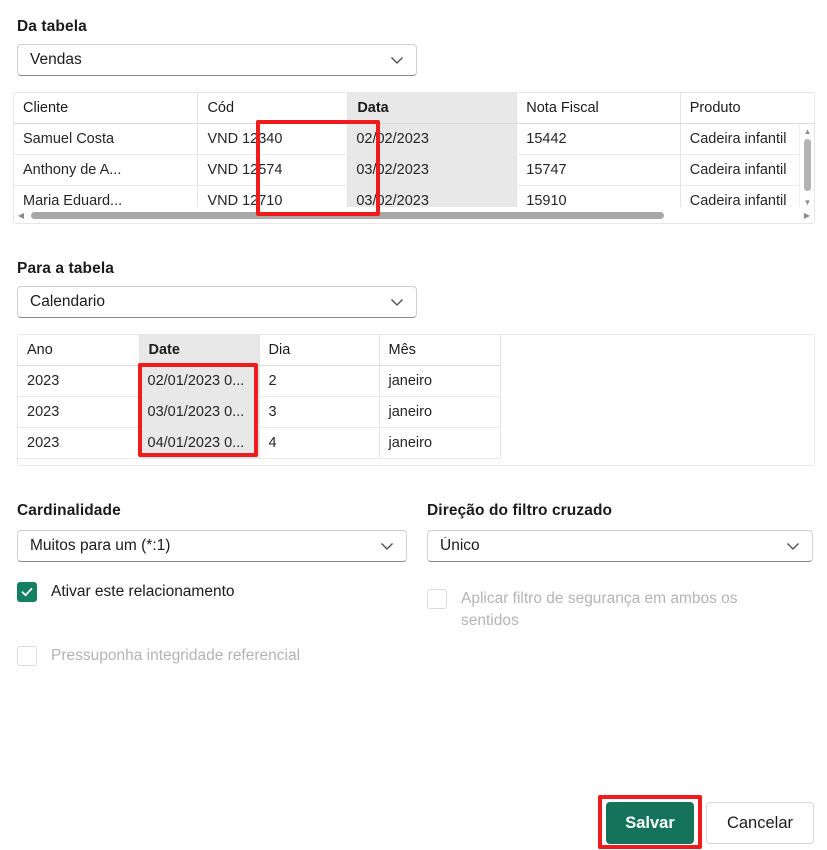  Describe the element at coordinates (217, 60) in the screenshot. I see `from-table-dropdown: Vendas` at that location.